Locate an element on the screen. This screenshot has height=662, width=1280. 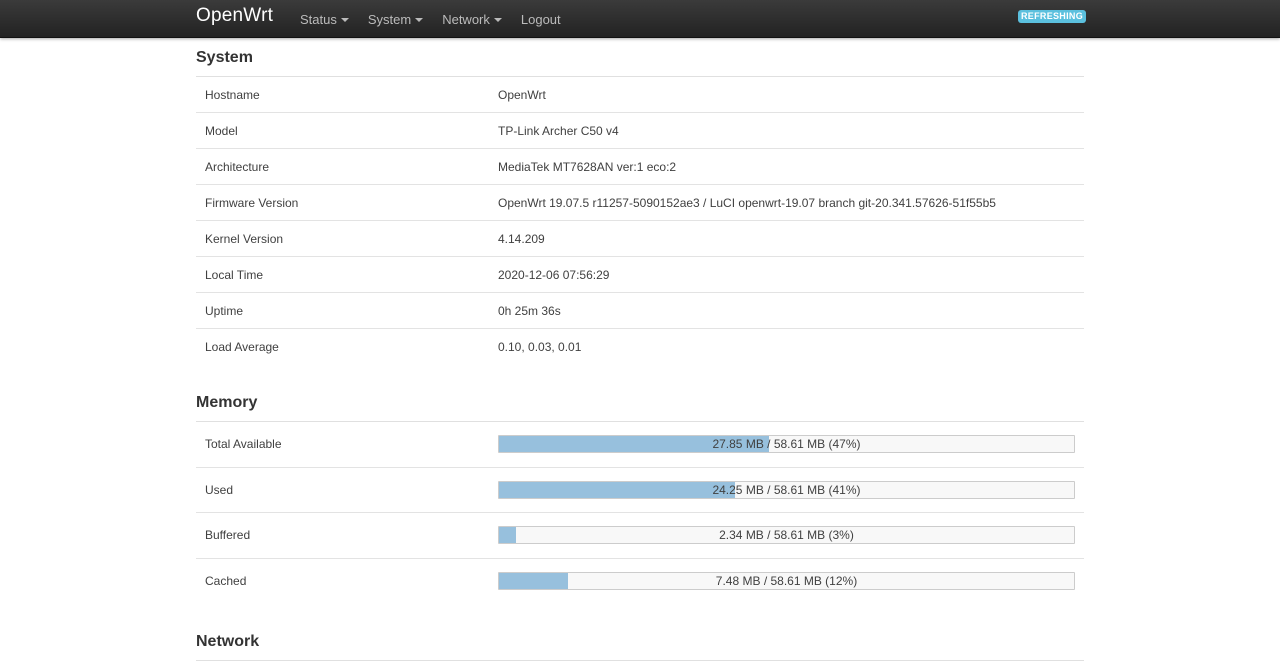
menu-logout-label: Logout is located at coordinates (540, 19).